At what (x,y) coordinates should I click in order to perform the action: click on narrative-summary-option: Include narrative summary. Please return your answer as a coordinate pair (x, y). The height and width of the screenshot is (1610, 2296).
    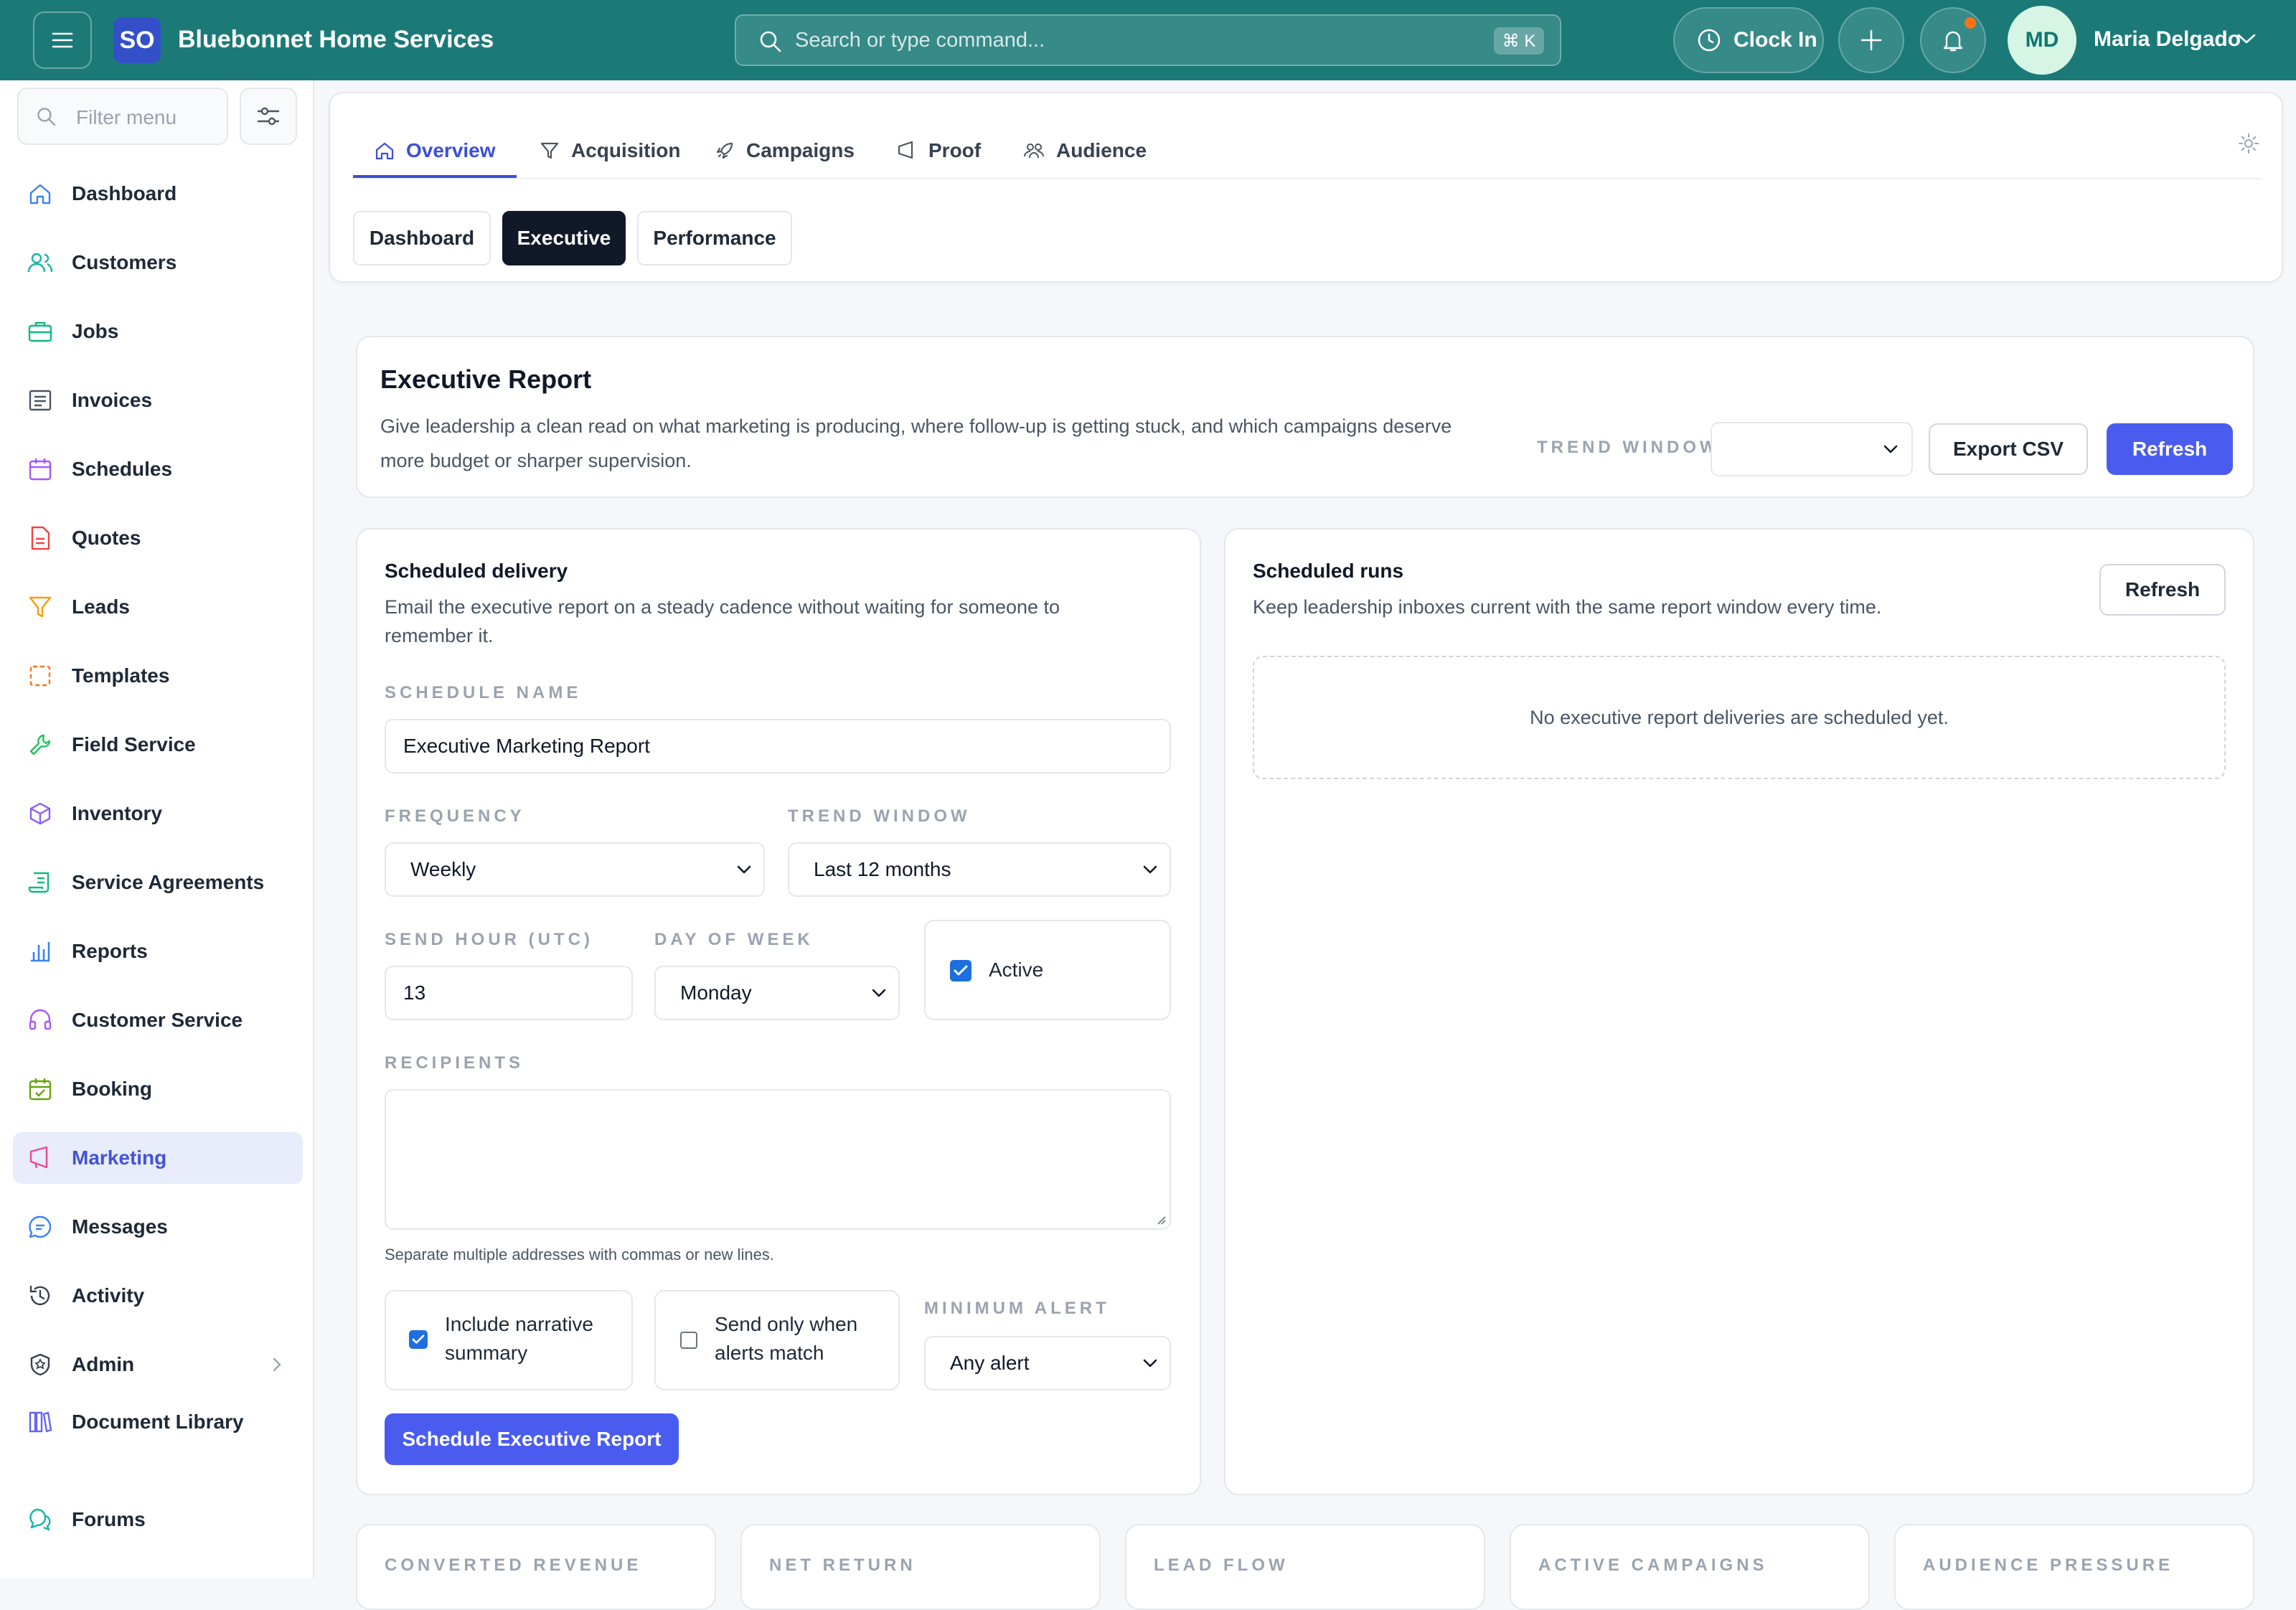
    Looking at the image, I should click on (509, 1340).